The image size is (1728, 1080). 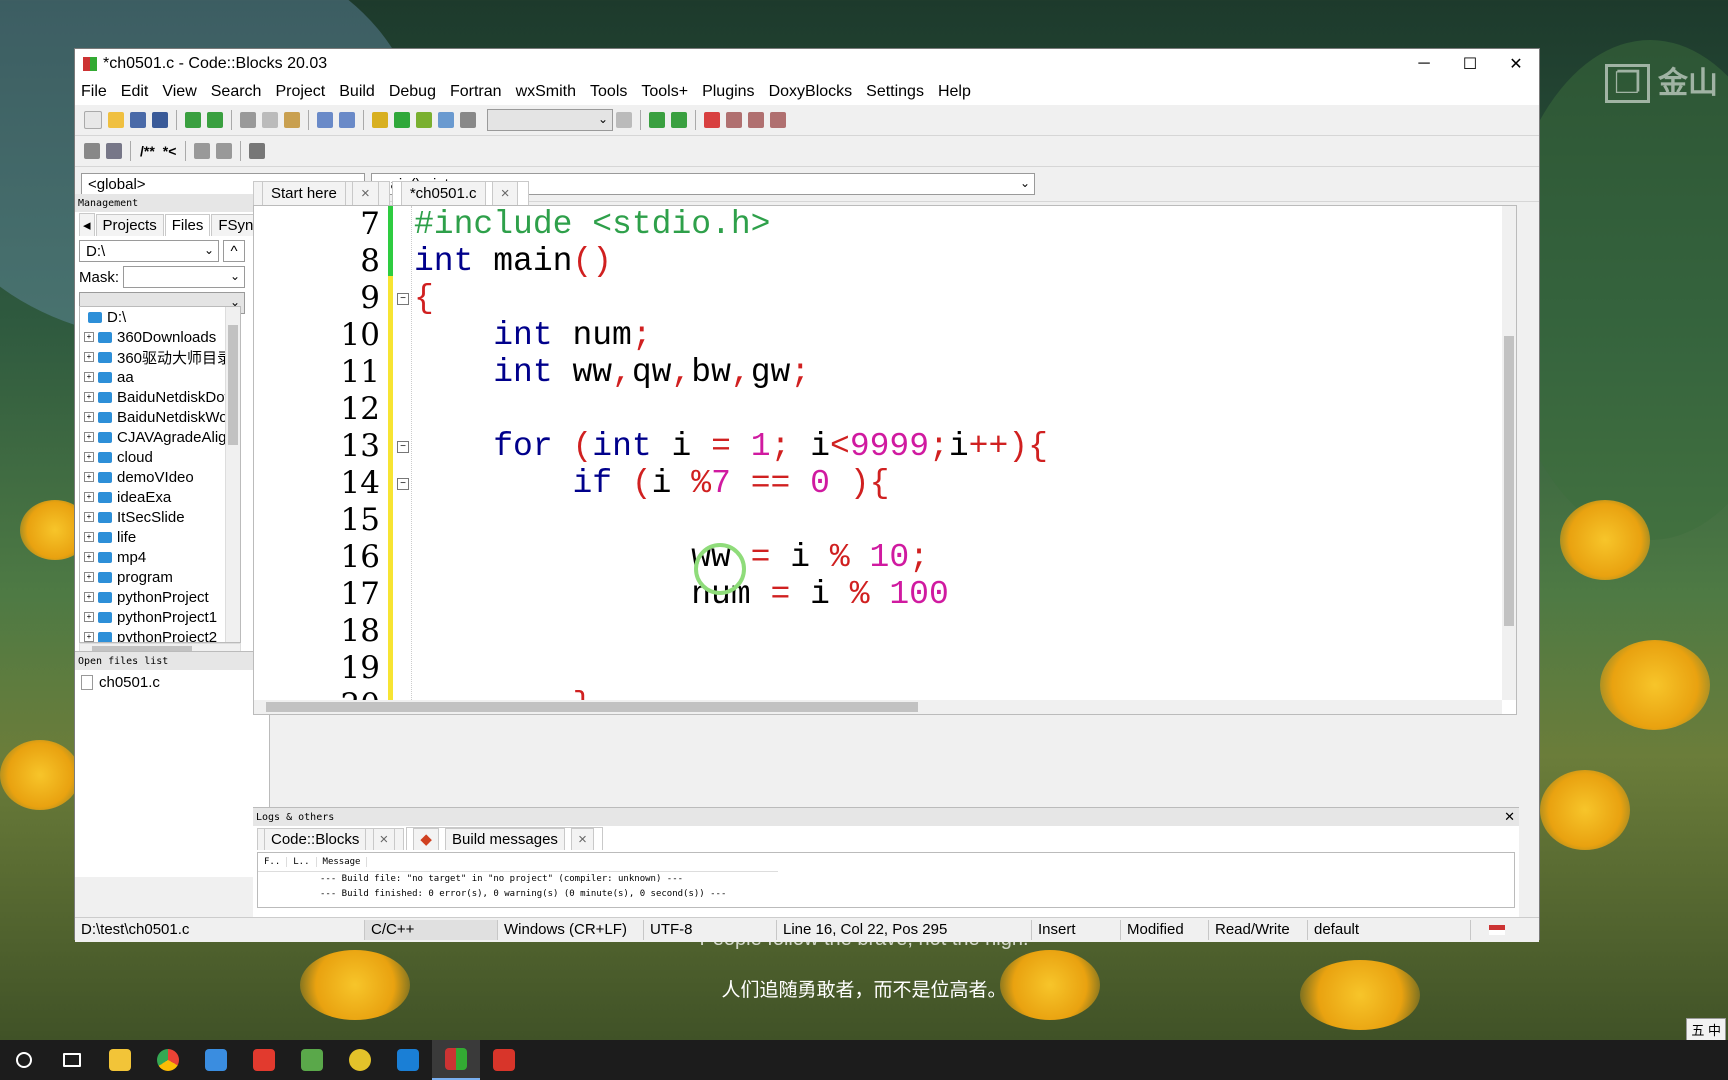 I want to click on wps-icon, so click(x=264, y=1060).